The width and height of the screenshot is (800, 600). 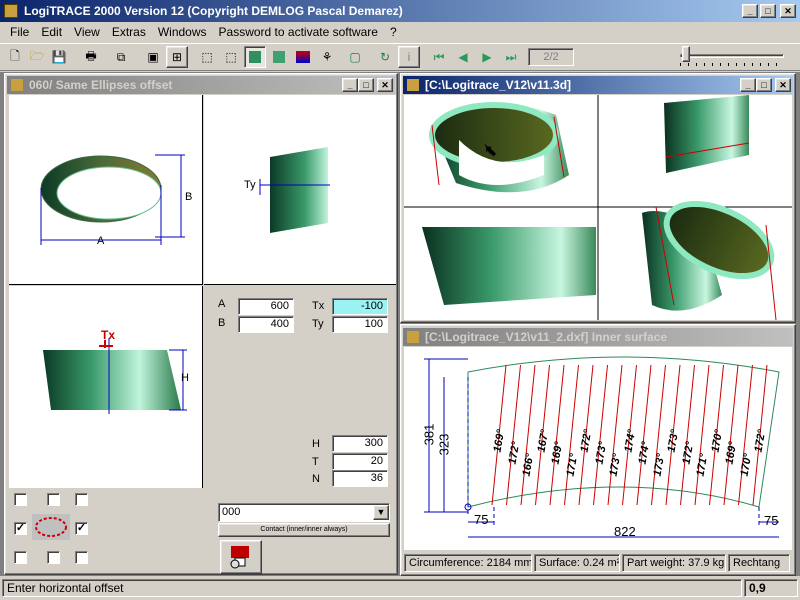 I want to click on menu-edit: Edit, so click(x=51, y=32).